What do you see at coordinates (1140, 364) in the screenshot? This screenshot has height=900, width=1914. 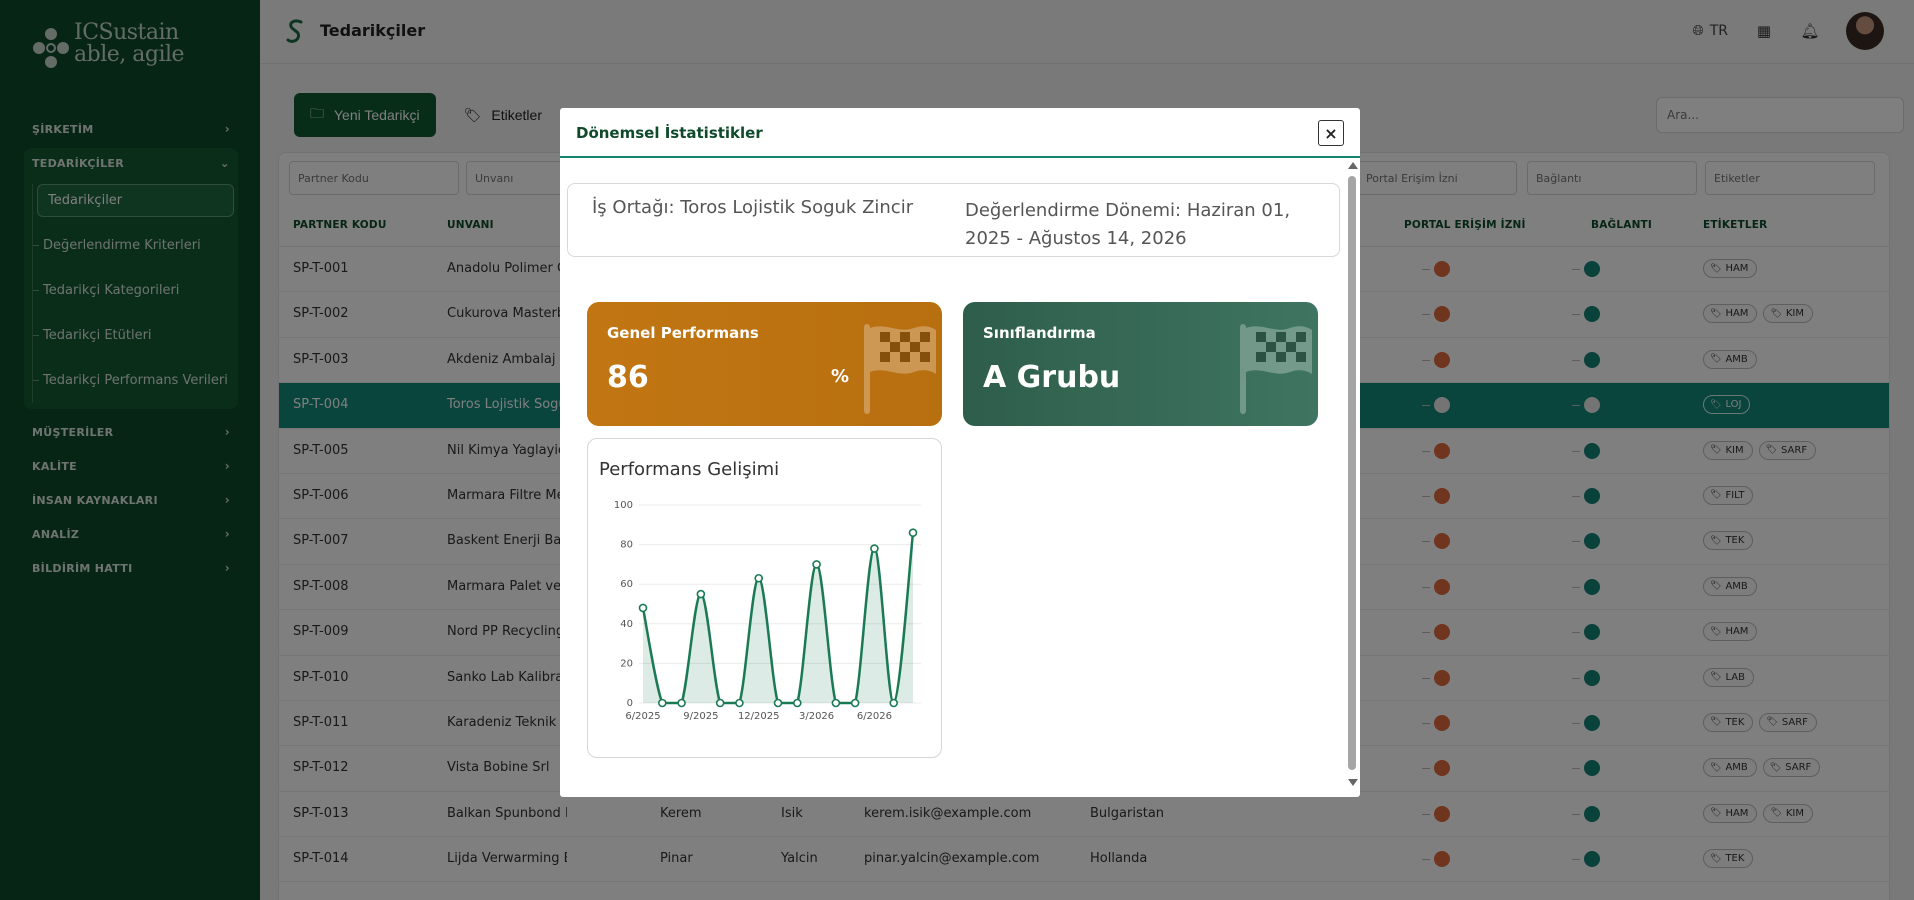 I see `kpi-class-card: Sınıflandırma A Grubu` at bounding box center [1140, 364].